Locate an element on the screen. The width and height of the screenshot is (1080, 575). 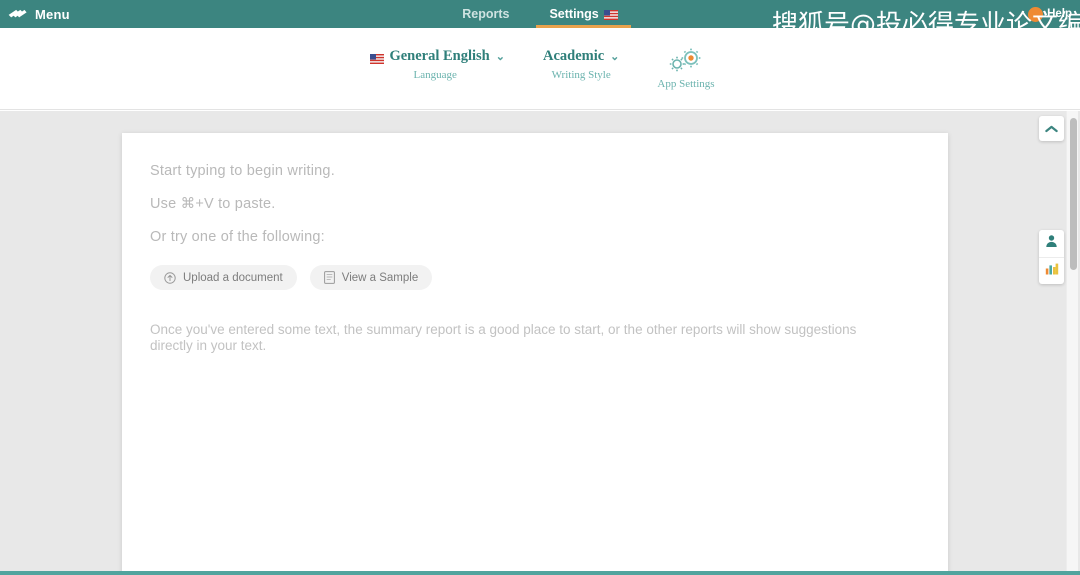
language-value-row: General English ⌄ is located at coordinates (435, 56).